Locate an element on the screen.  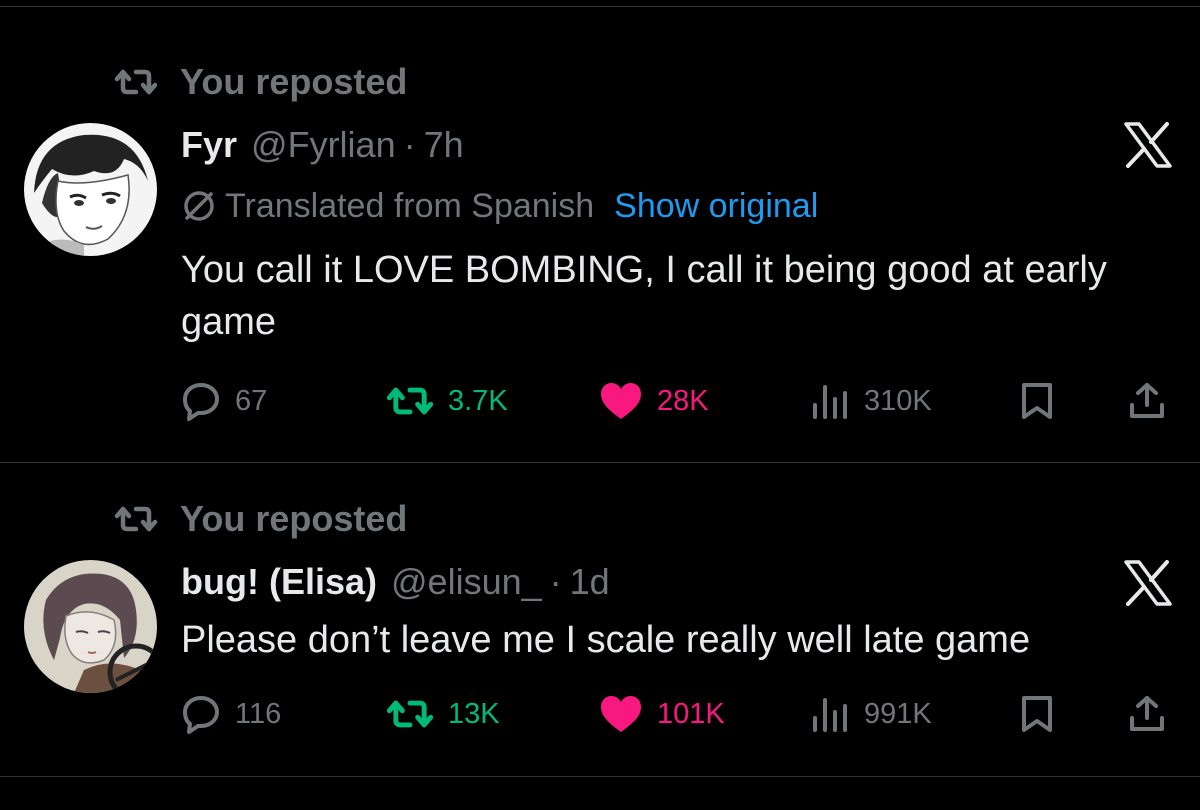
reply-count: 67 is located at coordinates (251, 400).